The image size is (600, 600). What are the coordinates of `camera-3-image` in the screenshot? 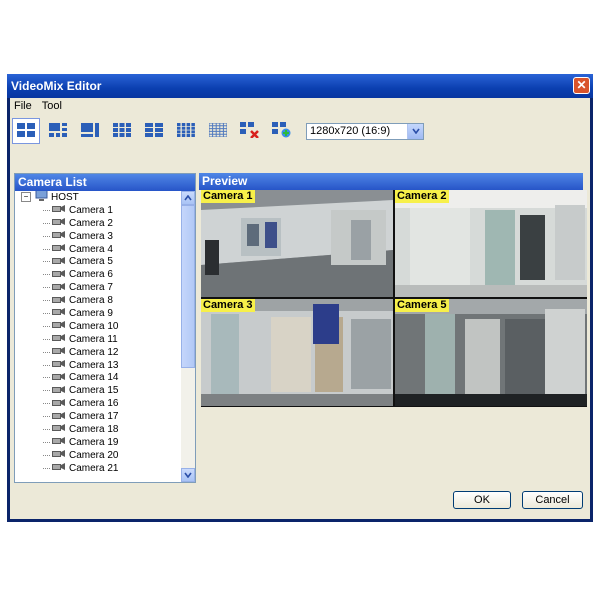 It's located at (297, 352).